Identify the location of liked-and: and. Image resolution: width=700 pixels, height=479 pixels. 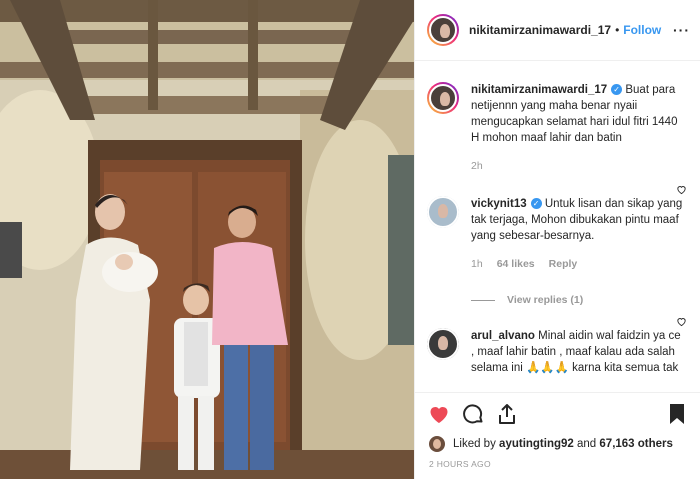
(587, 444).